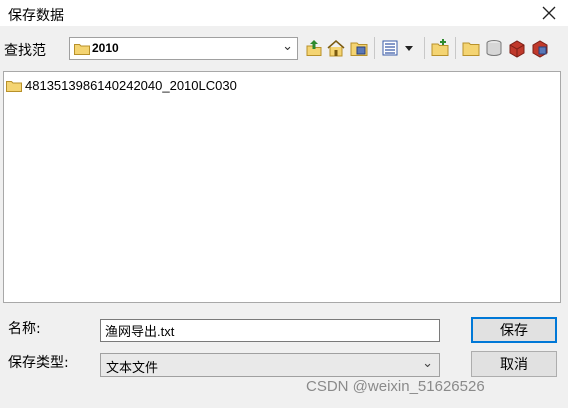 The width and height of the screenshot is (568, 408). Describe the element at coordinates (540, 48) in the screenshot. I see `catalog-icon` at that location.